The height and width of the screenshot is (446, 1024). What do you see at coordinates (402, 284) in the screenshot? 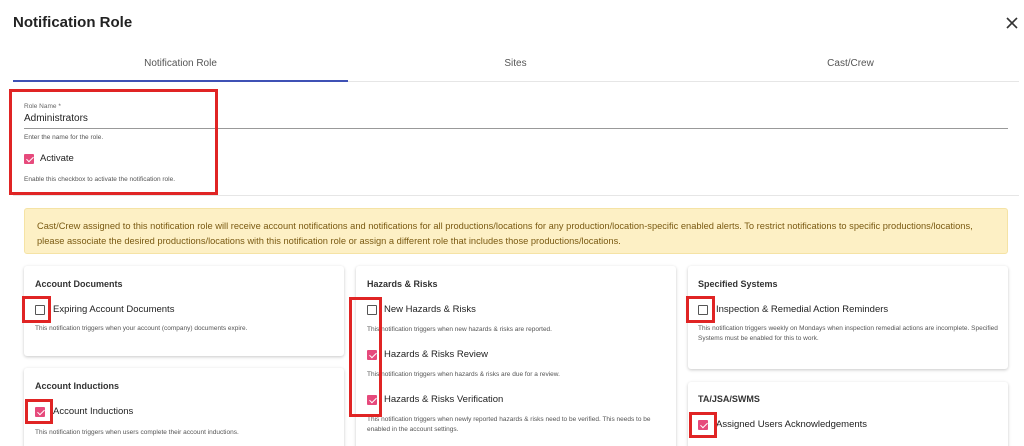
I see `card-title-hazards-risks: Hazards & Risks` at bounding box center [402, 284].